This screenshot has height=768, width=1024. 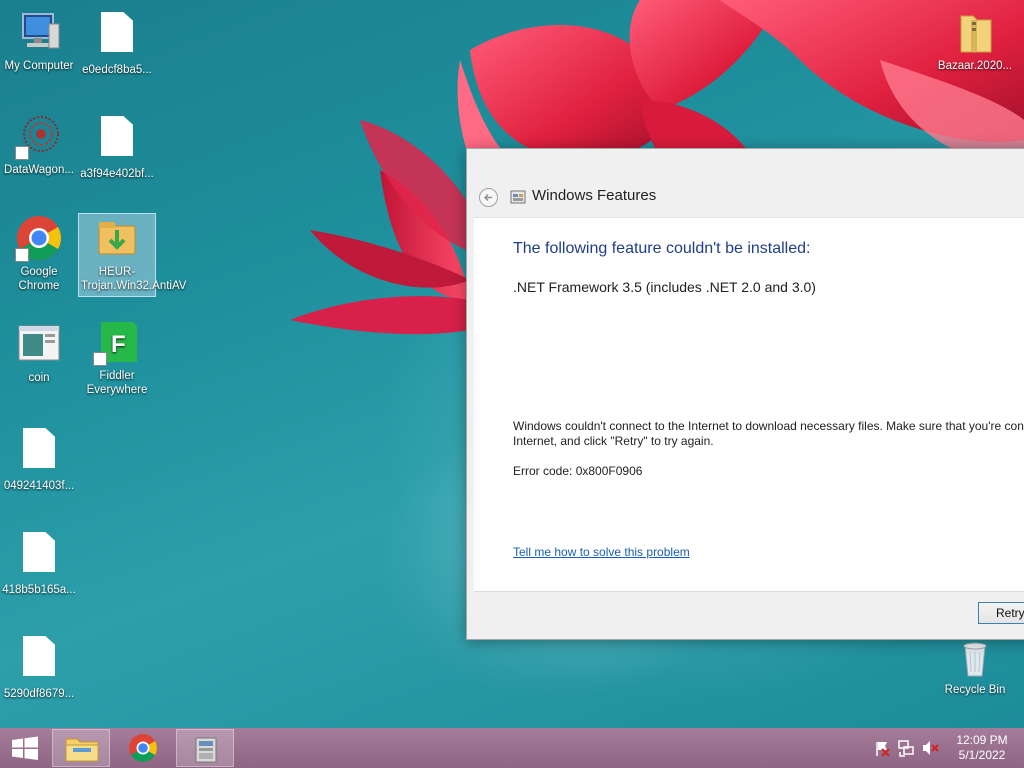 I want to click on taskbar-file-explorer, so click(x=81, y=748).